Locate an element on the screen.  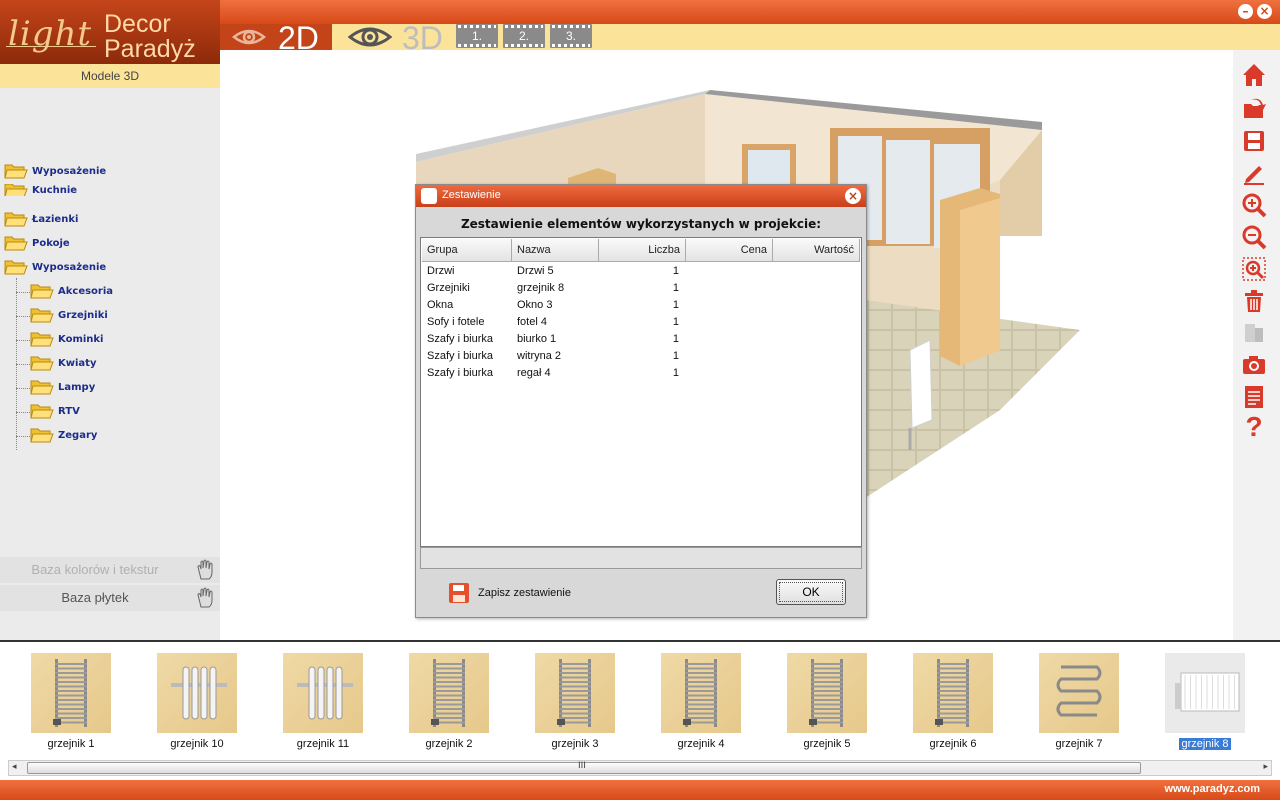
floppy-disk-icon is located at coordinates (459, 593).